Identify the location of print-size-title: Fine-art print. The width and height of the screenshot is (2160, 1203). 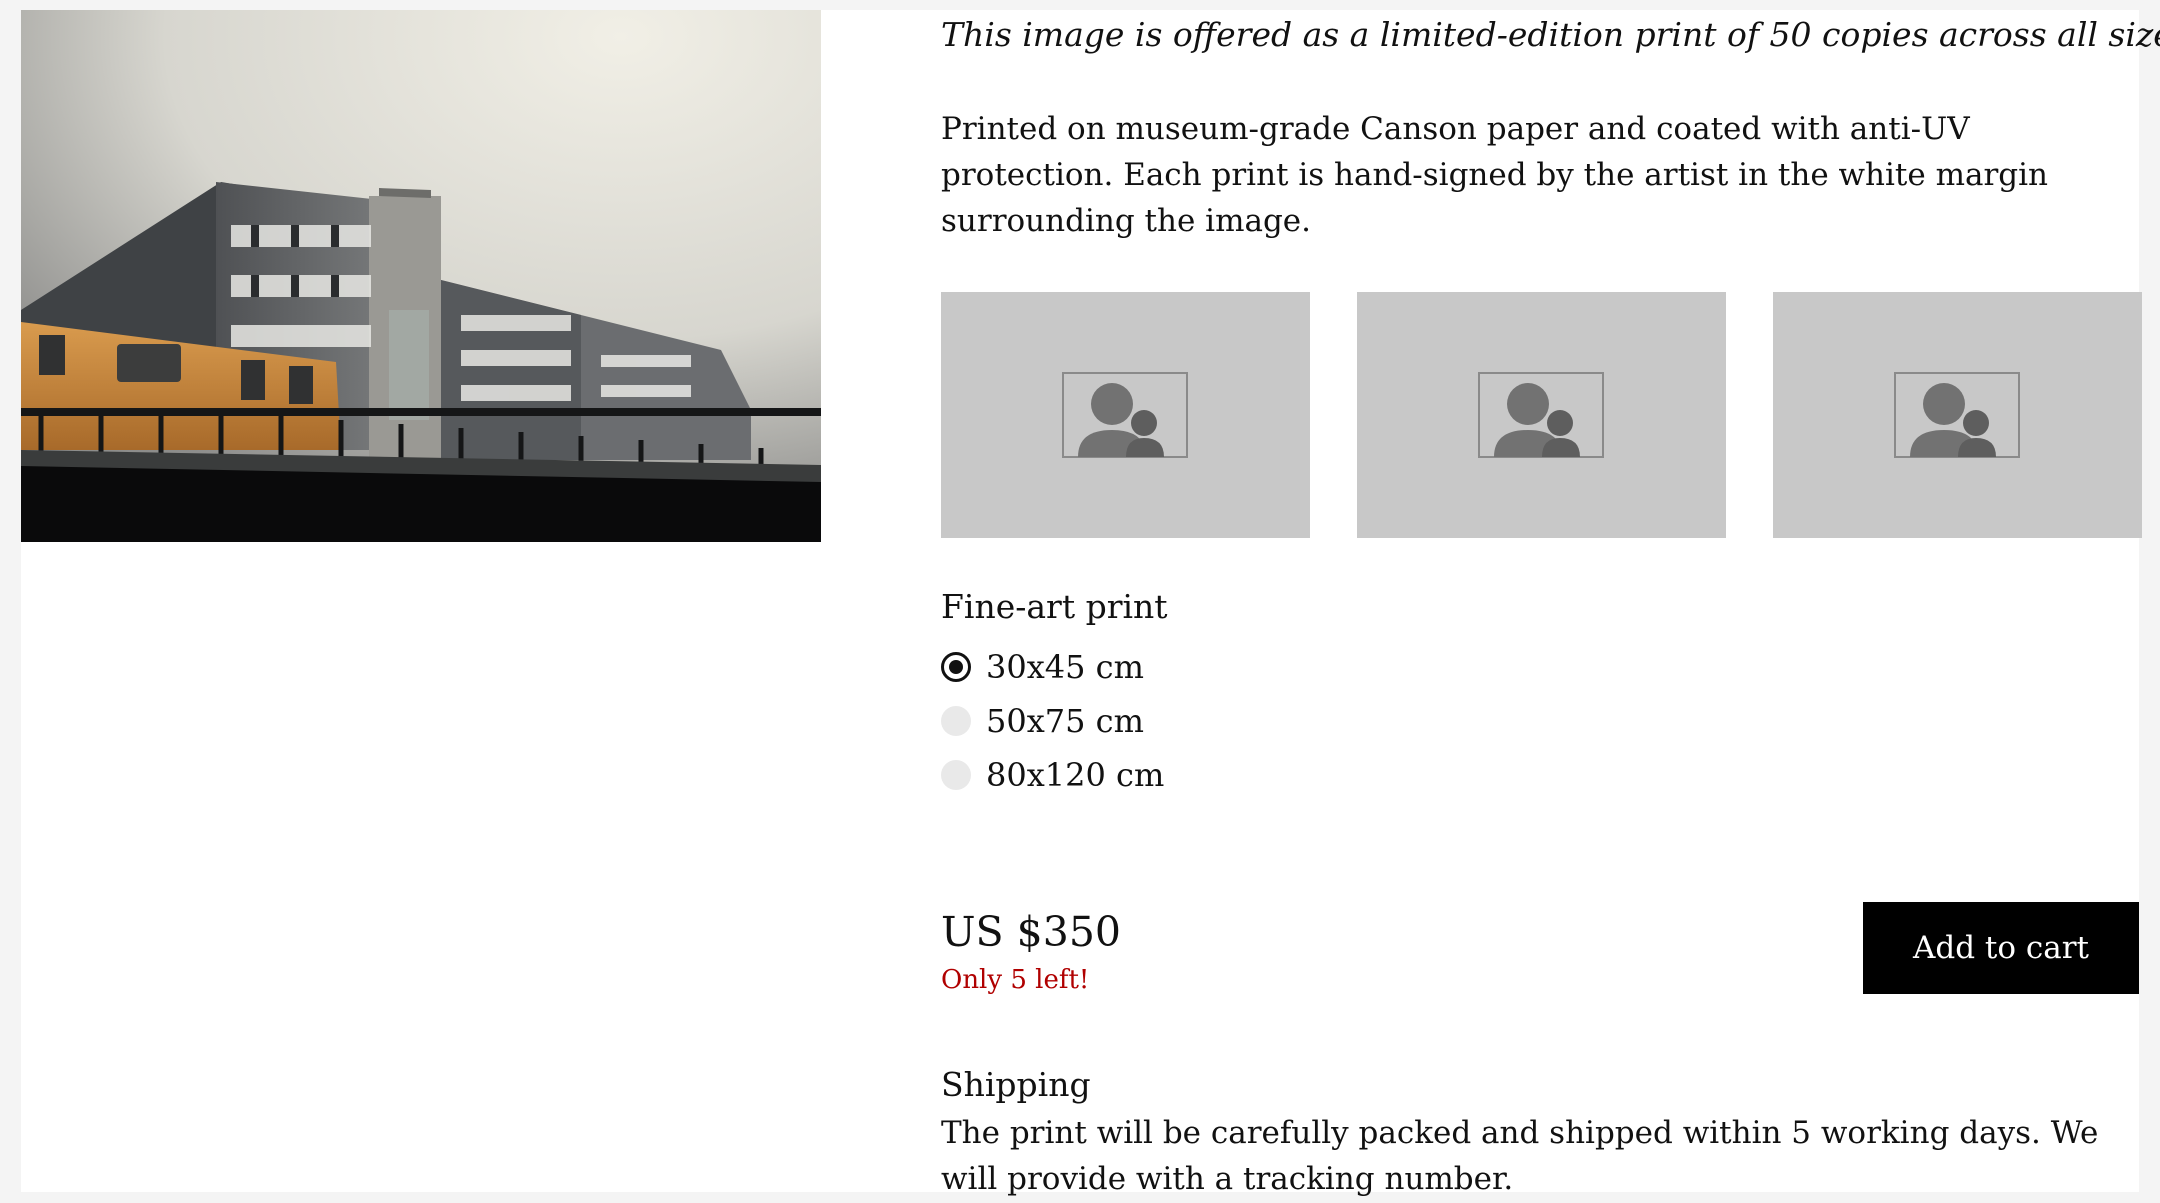
(1054, 606).